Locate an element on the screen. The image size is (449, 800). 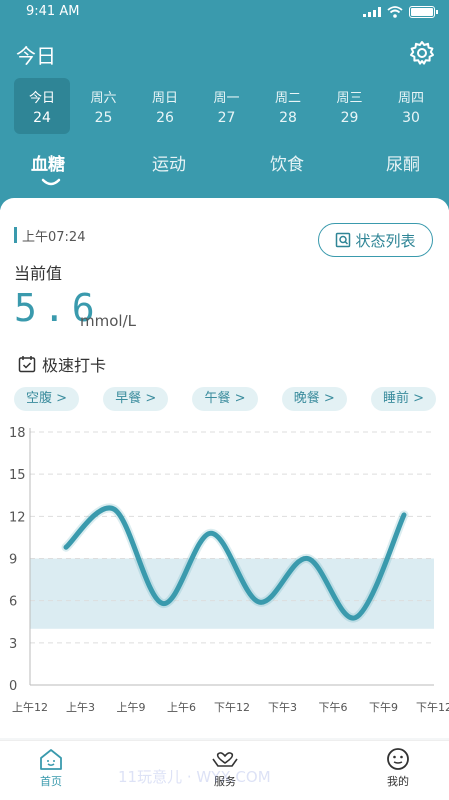
day-label: 周二 is located at coordinates (287, 98).